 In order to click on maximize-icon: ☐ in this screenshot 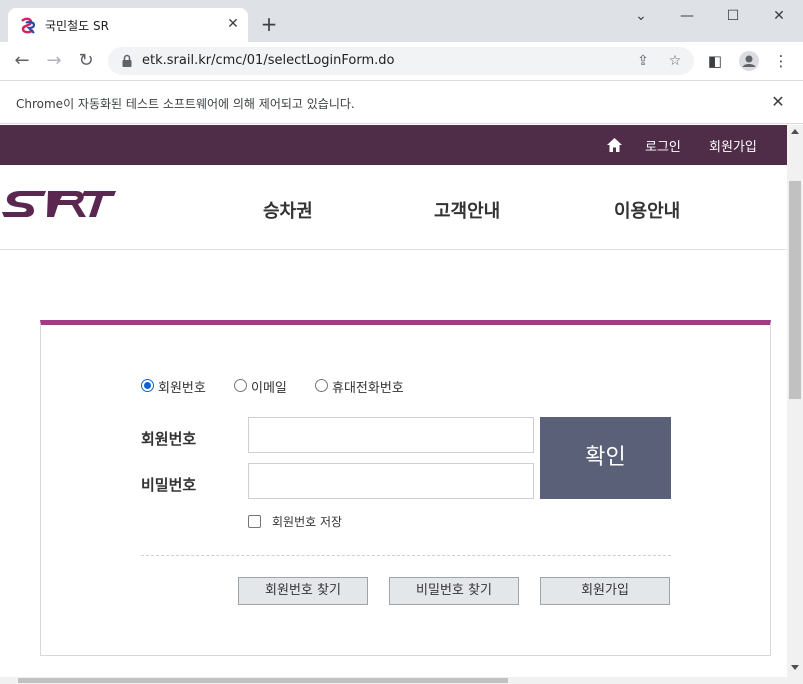, I will do `click(733, 16)`.